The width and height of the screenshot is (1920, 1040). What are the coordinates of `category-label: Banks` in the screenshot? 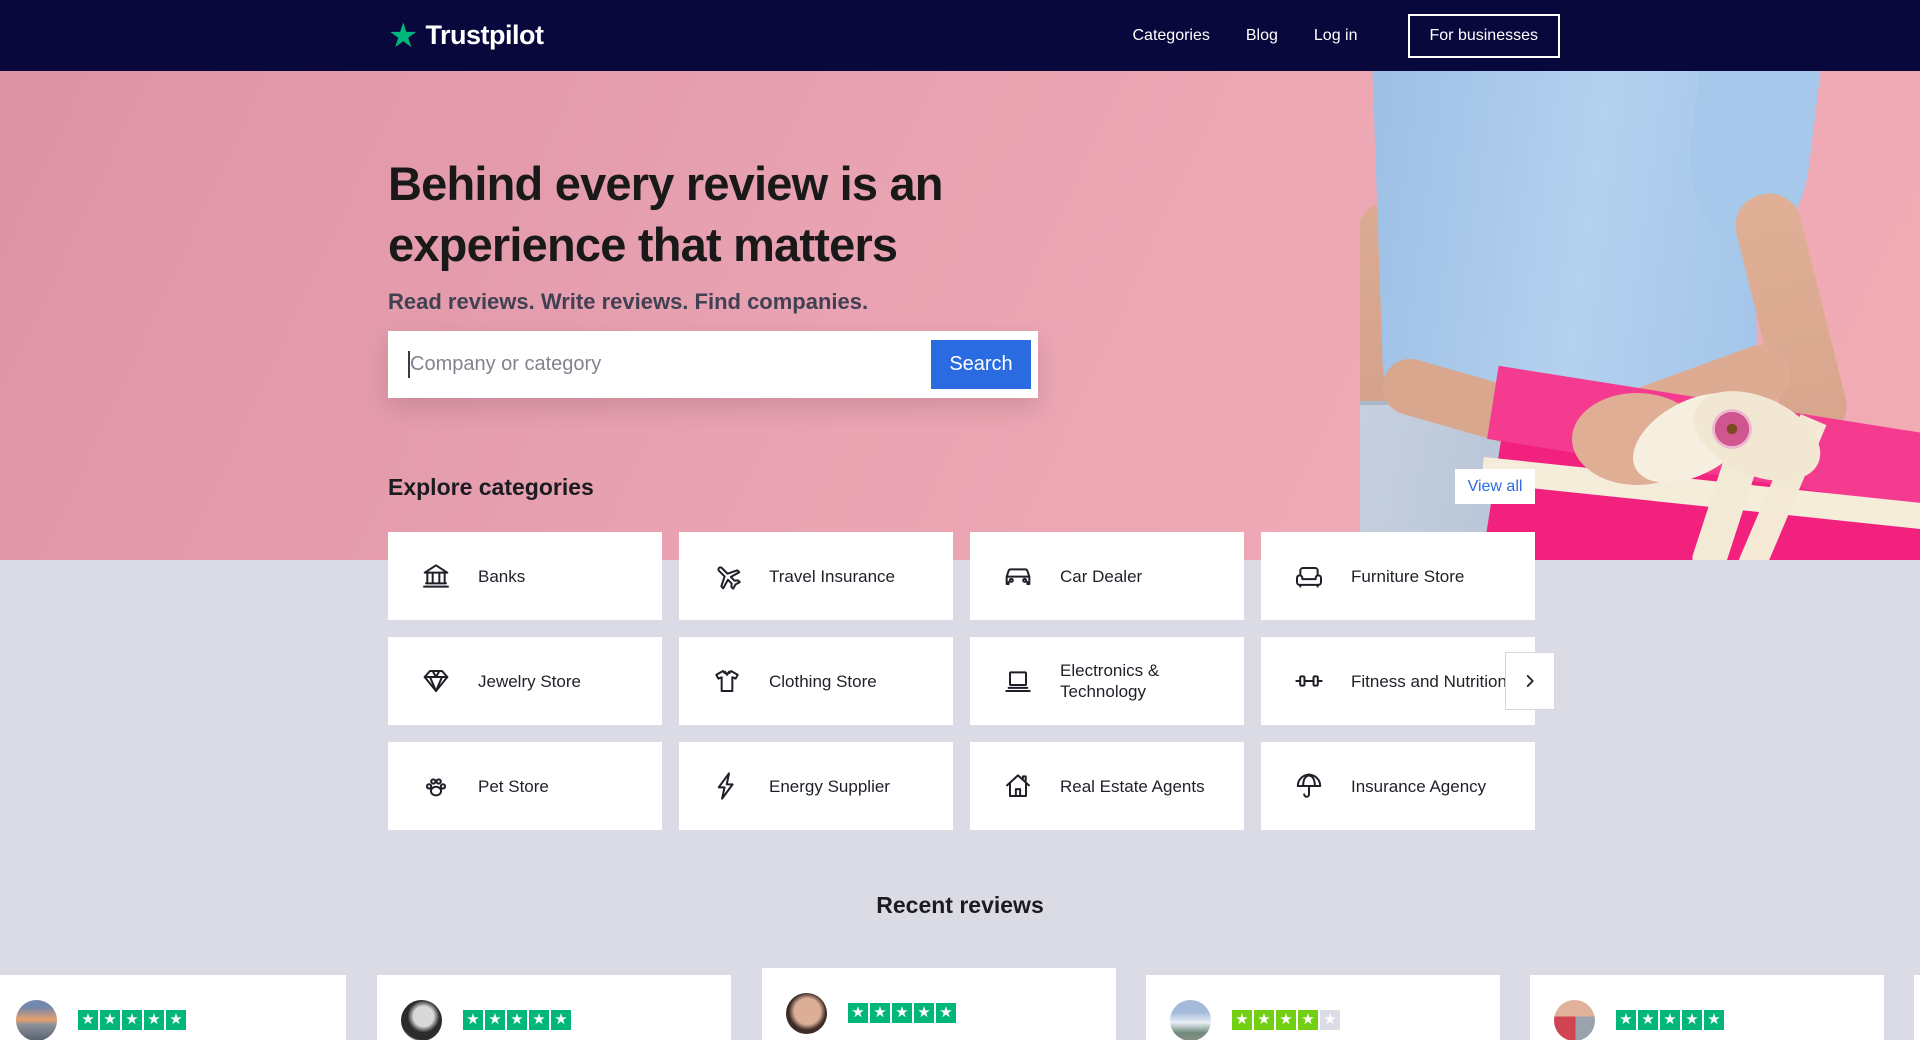 It's located at (502, 576).